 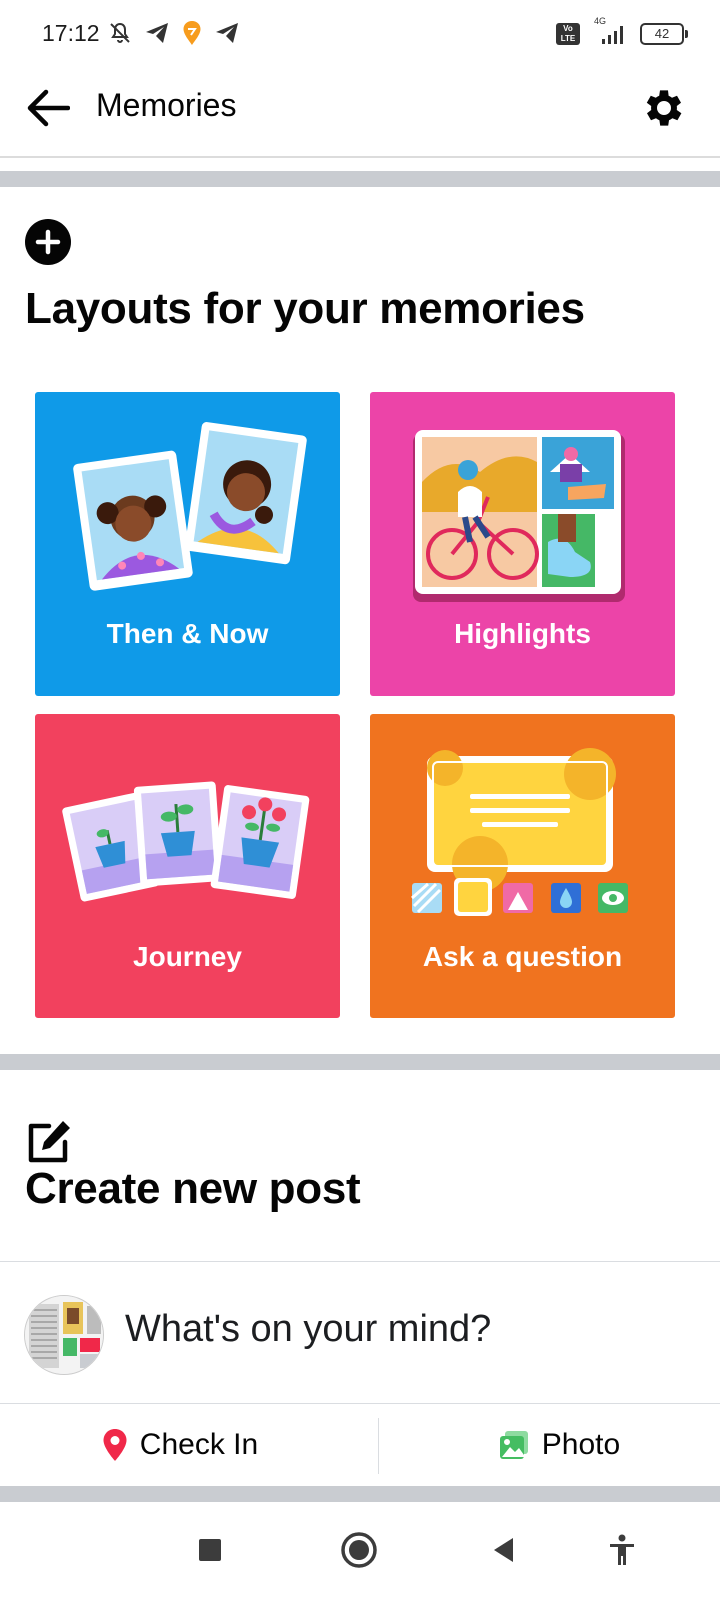 What do you see at coordinates (190, 506) in the screenshot?
I see `then-and-now-illustration` at bounding box center [190, 506].